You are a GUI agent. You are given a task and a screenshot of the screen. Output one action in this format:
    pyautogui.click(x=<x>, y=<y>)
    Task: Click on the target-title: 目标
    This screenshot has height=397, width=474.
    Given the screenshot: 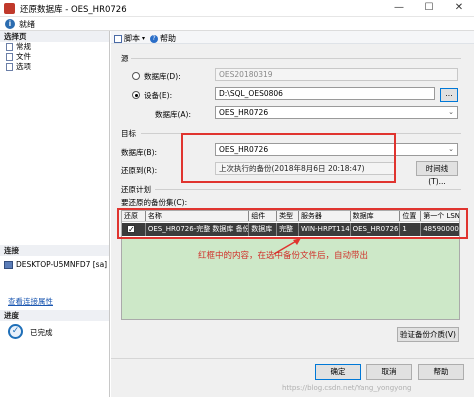 What is the action you would take?
    pyautogui.click(x=128, y=133)
    